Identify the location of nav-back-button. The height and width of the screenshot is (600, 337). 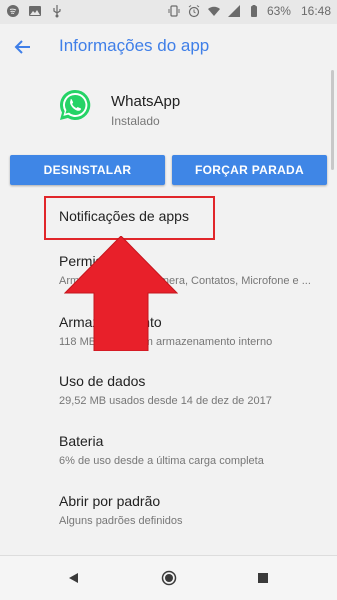
(74, 578).